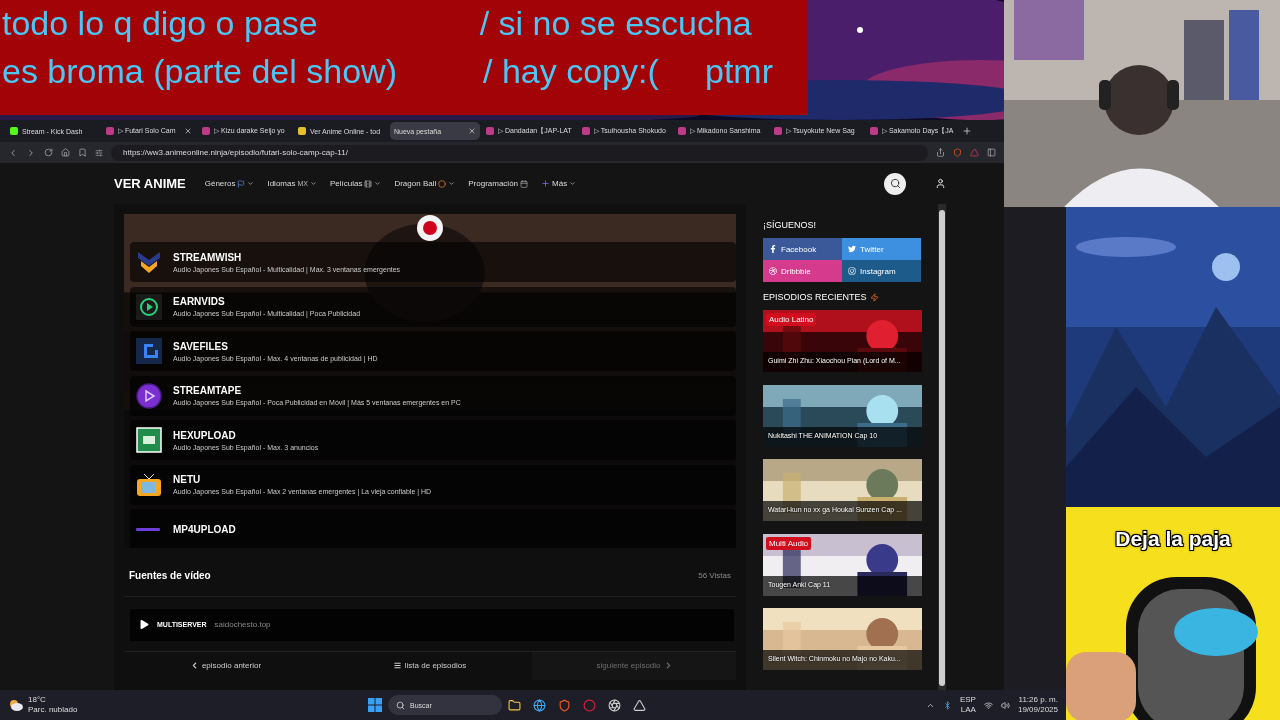  I want to click on cloud-sun-icon, so click(16, 705).